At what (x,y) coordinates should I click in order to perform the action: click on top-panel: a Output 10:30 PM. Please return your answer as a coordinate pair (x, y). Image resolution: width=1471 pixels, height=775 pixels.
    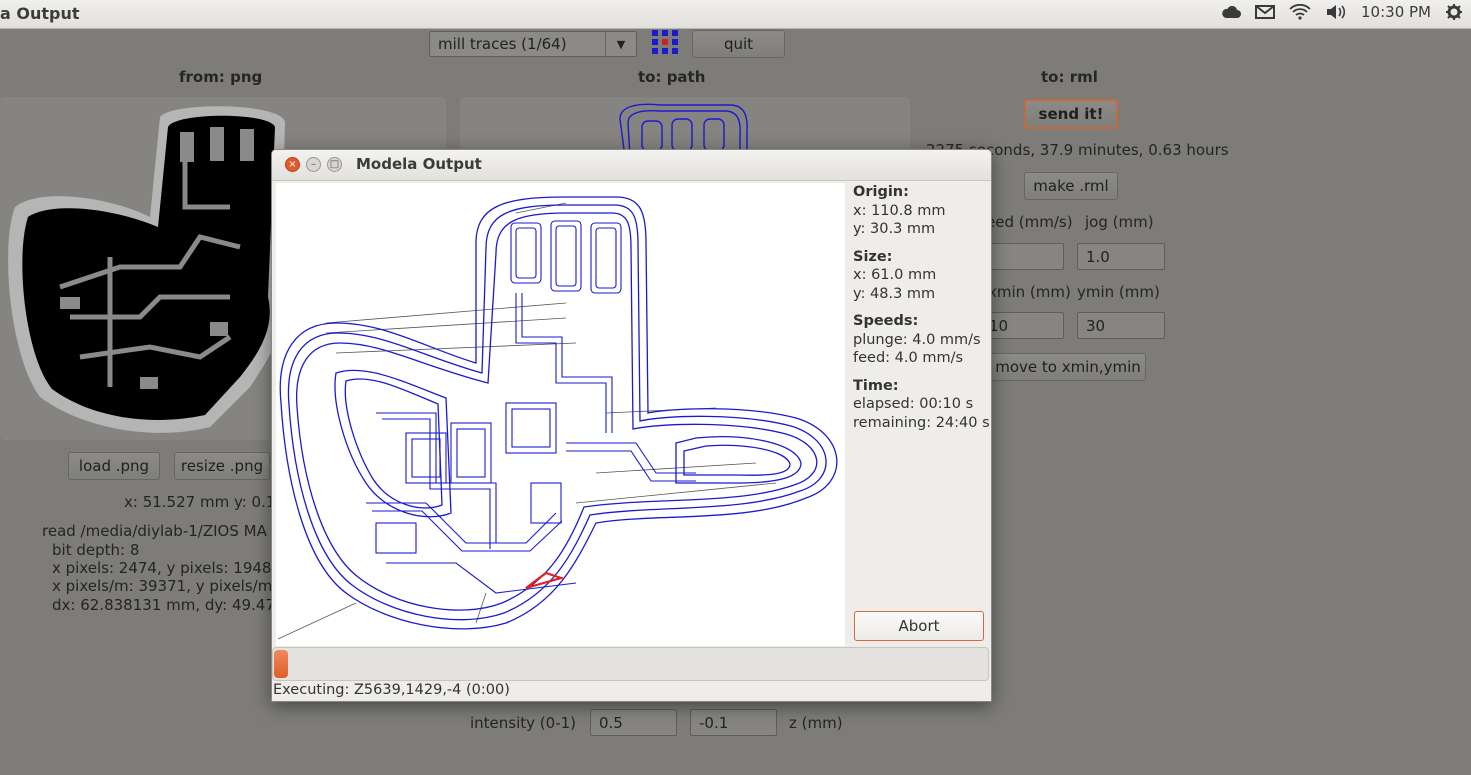
    Looking at the image, I should click on (735, 14).